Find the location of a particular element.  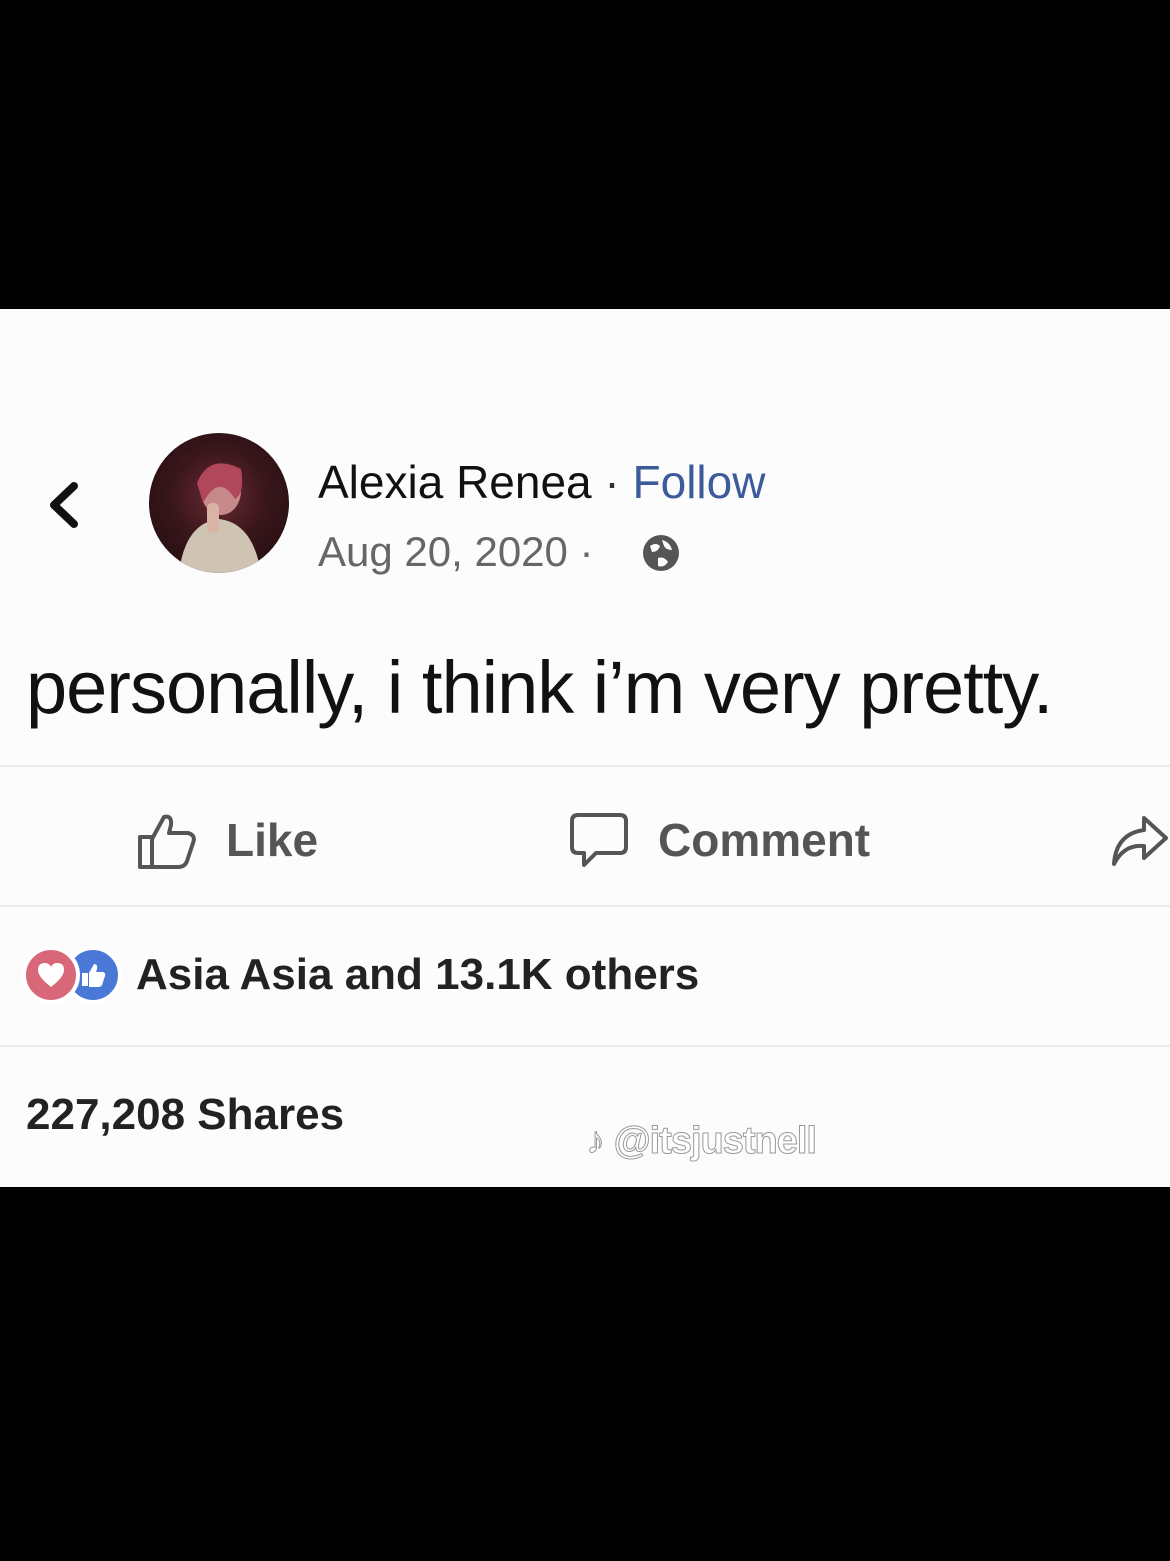

comment-button: Comment is located at coordinates (719, 840).